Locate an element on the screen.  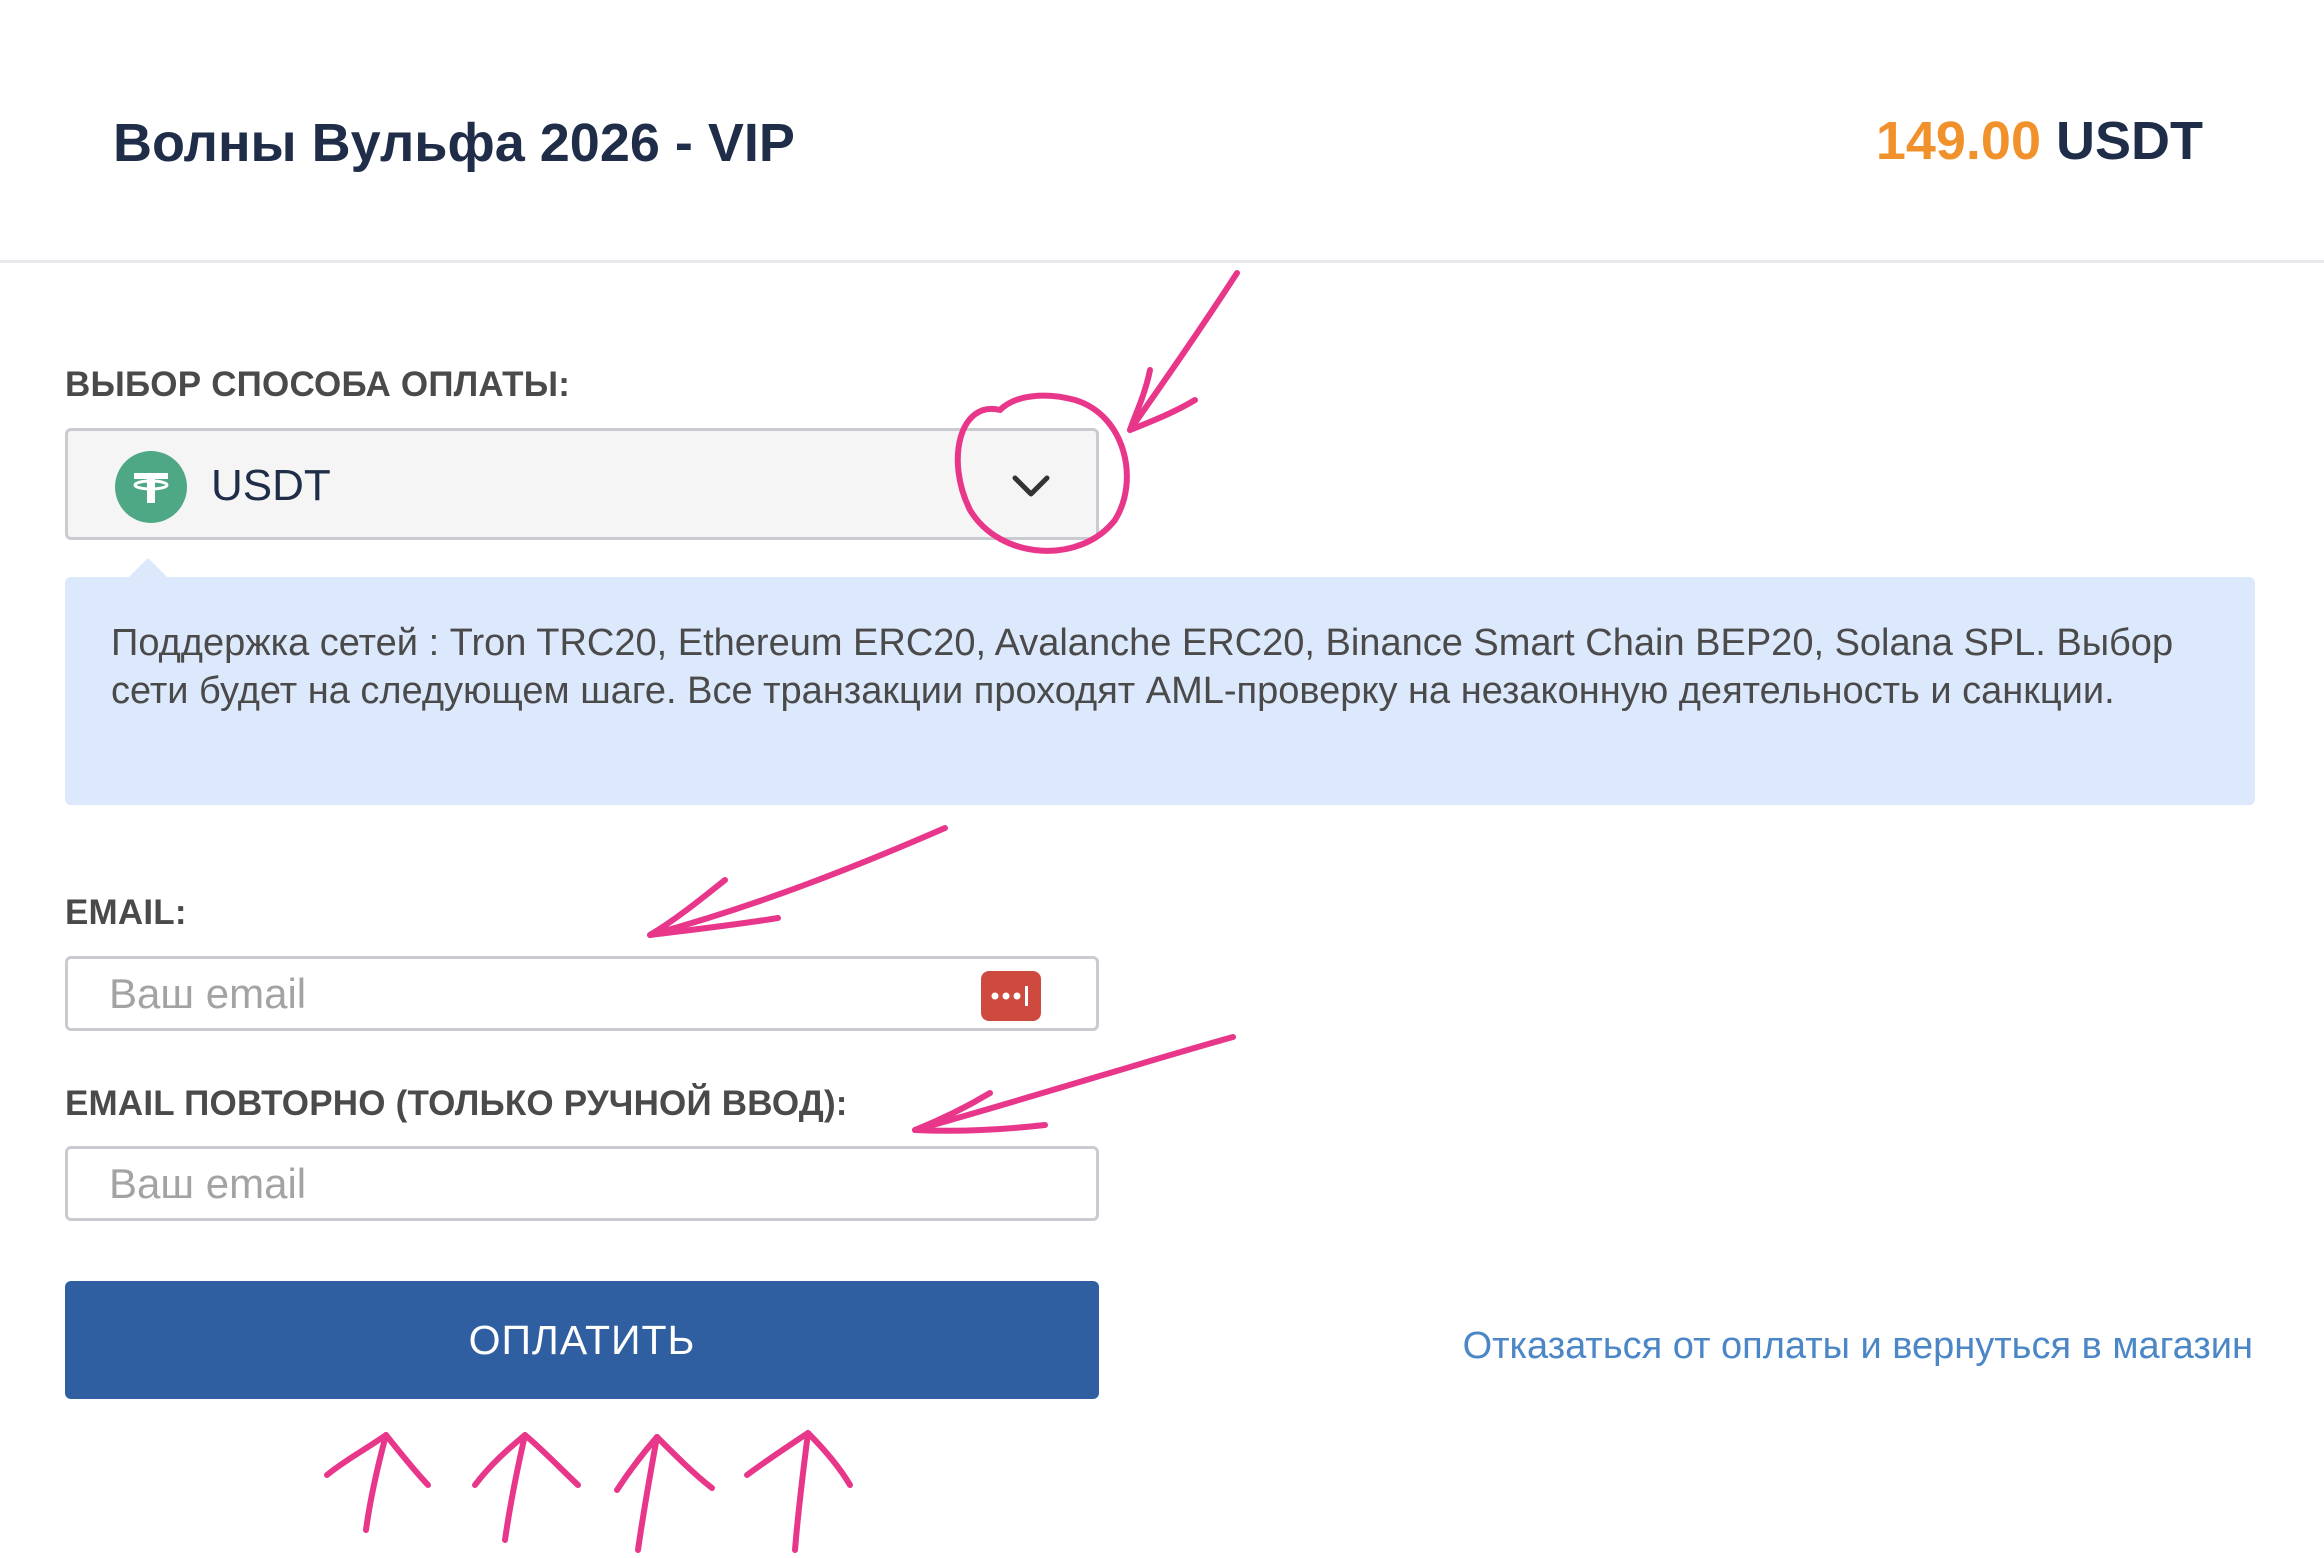
annotation-arrow-email-repeat is located at coordinates (1074, 1083).